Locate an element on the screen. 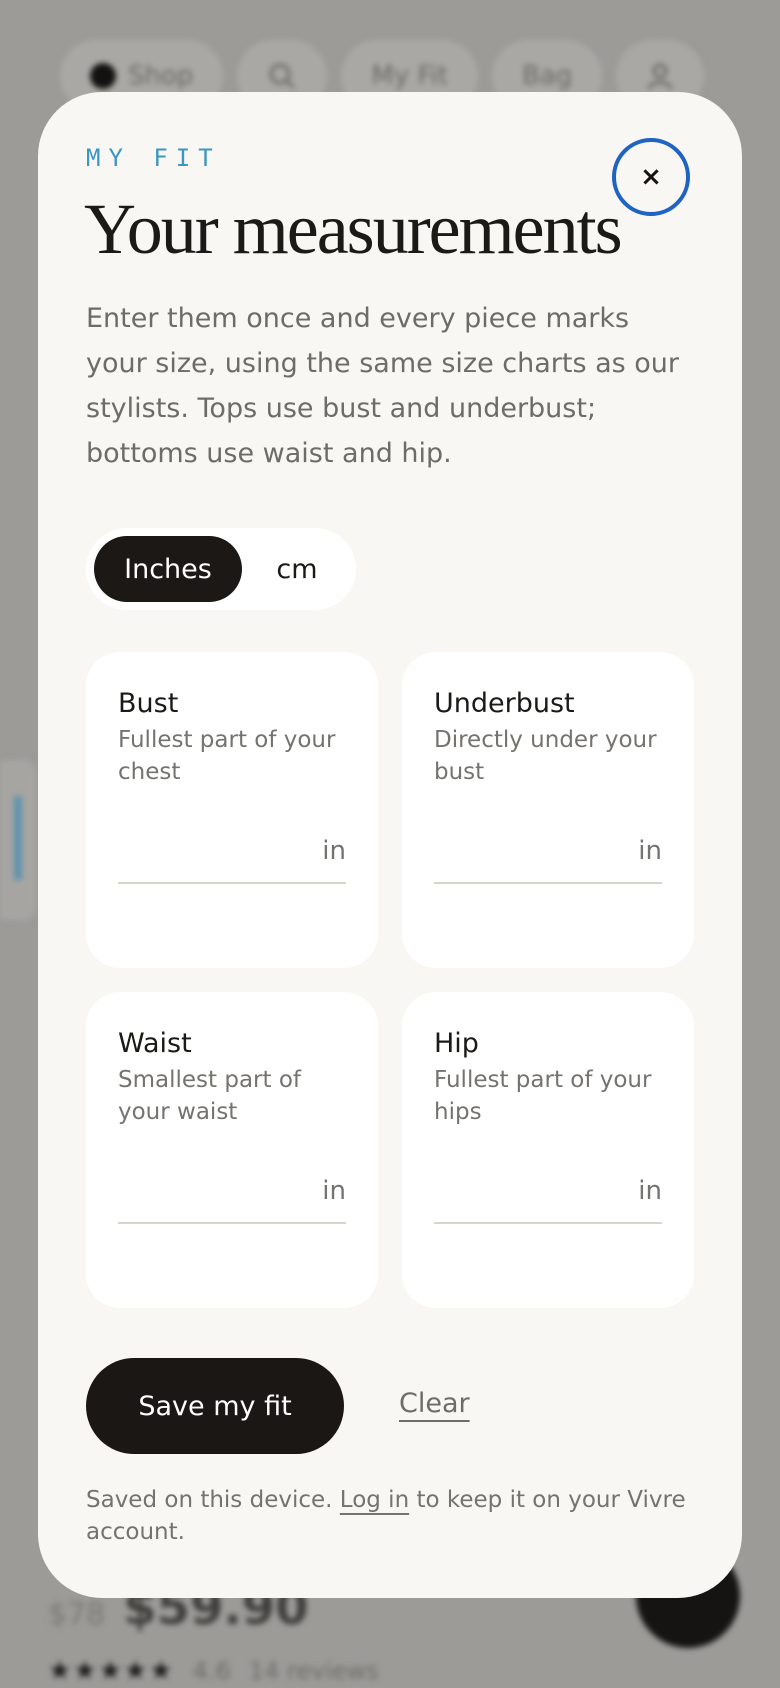  side-tab is located at coordinates (18, 840).